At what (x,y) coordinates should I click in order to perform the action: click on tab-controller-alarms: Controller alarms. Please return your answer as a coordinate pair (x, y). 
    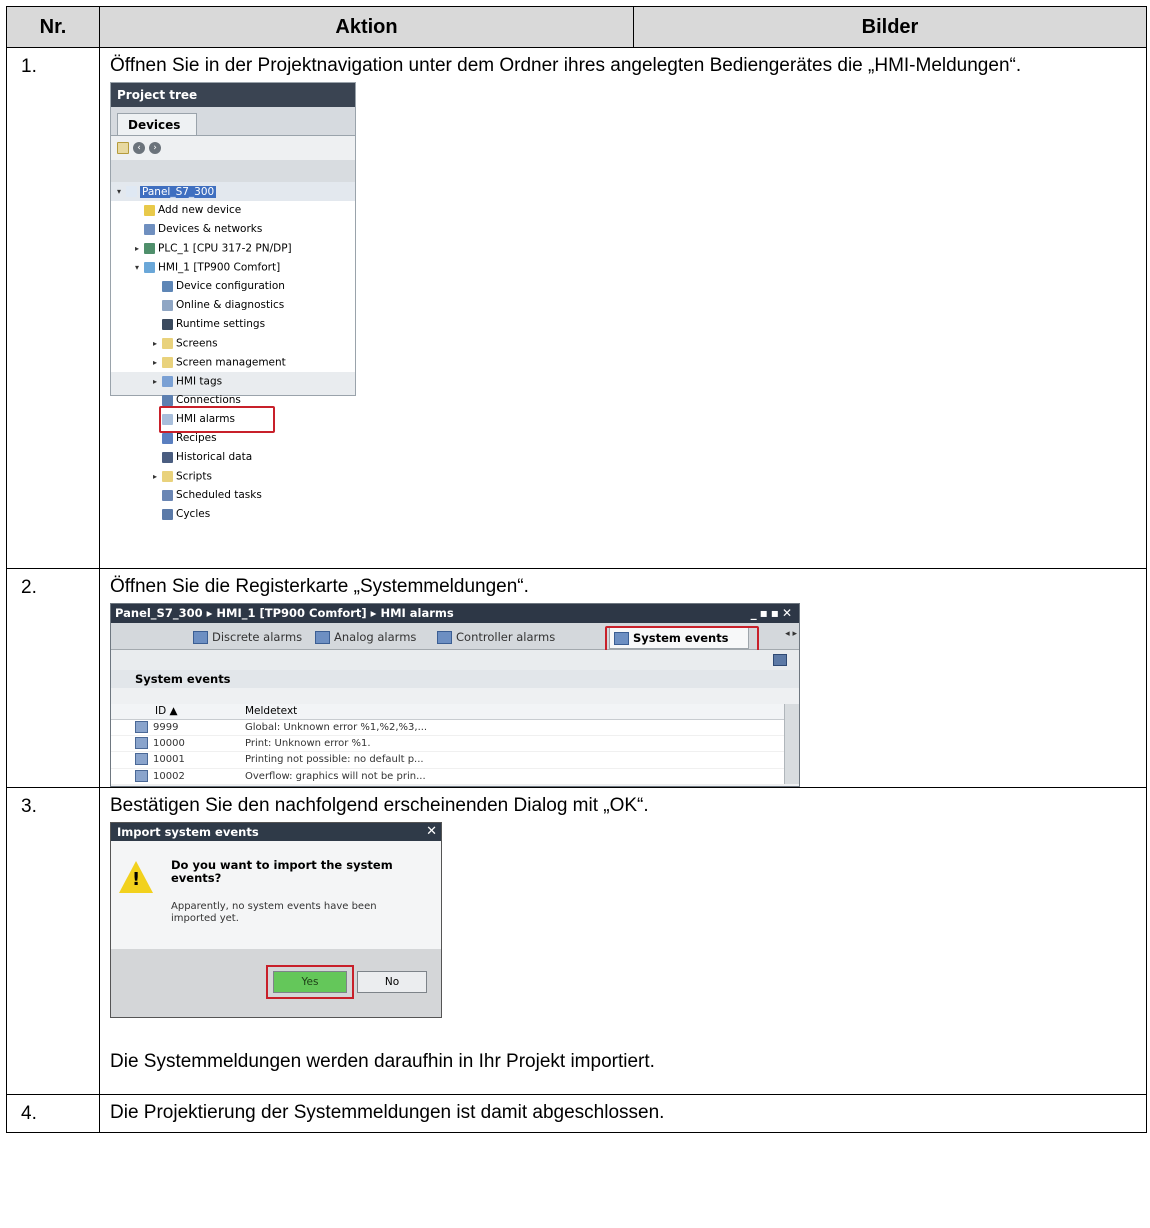
    Looking at the image, I should click on (494, 637).